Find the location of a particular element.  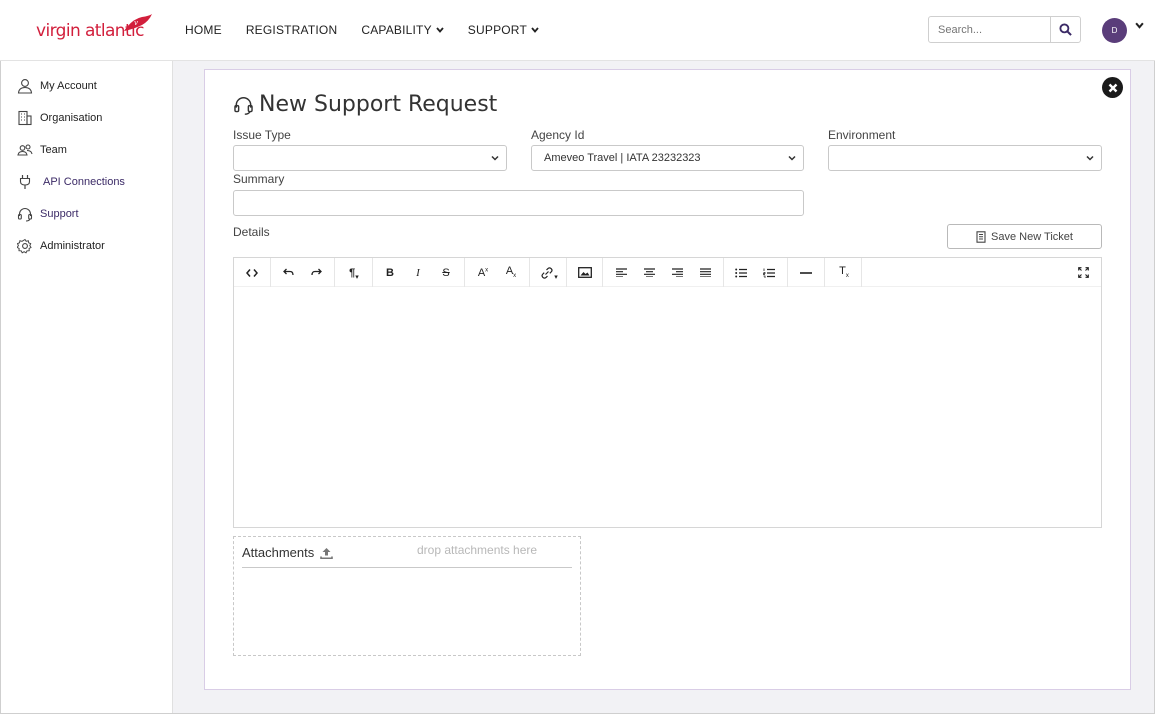

avatar: D is located at coordinates (1114, 30).